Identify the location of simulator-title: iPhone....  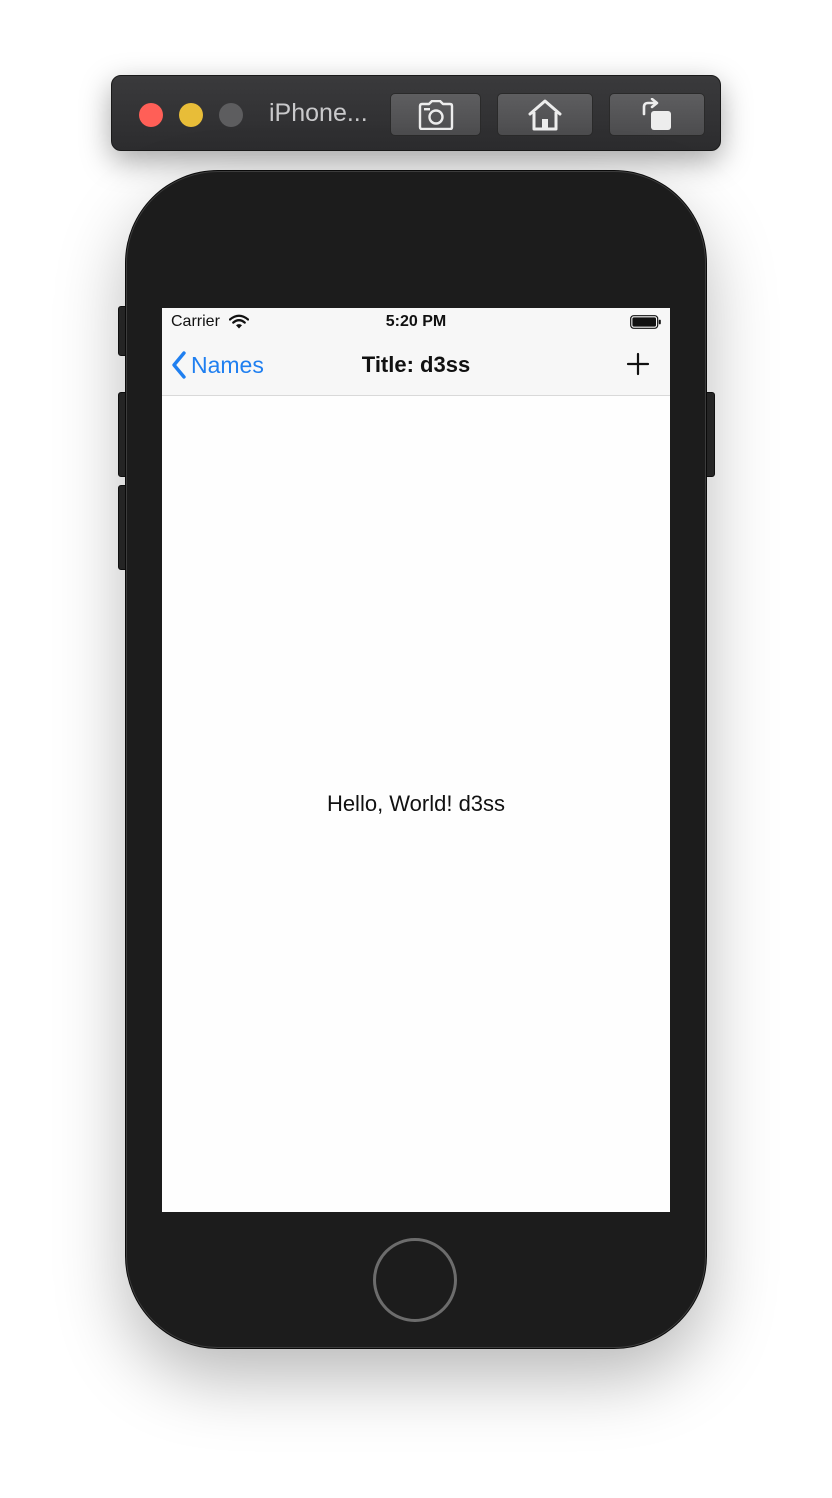
(318, 113).